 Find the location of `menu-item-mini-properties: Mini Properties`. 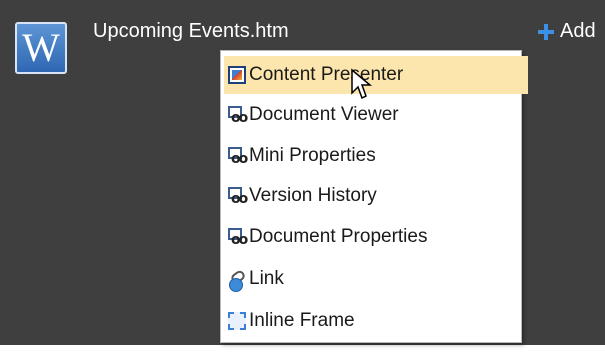

menu-item-mini-properties: Mini Properties is located at coordinates (376, 156).